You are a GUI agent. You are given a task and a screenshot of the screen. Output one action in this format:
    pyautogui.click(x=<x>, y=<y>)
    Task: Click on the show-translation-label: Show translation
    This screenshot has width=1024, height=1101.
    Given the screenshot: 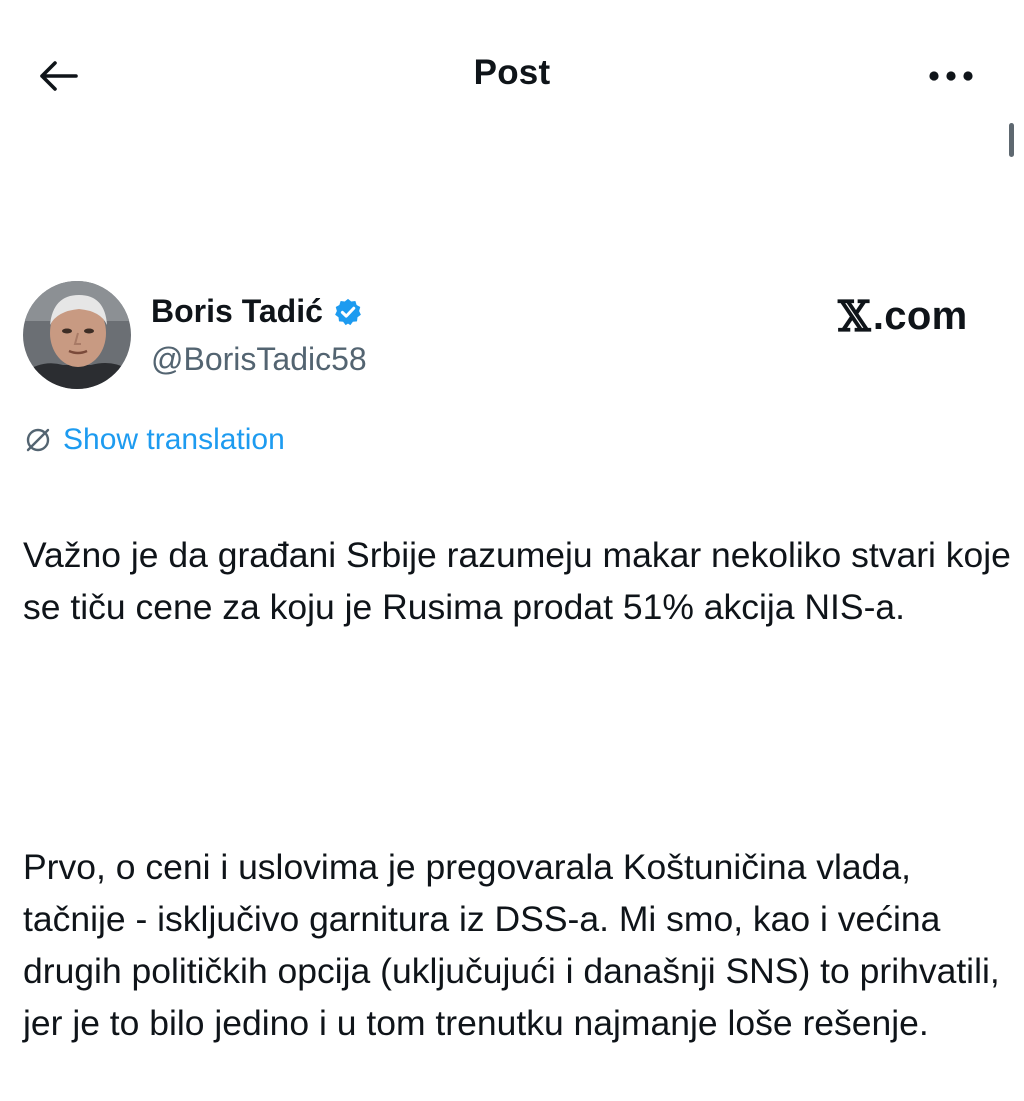 What is the action you would take?
    pyautogui.click(x=174, y=439)
    